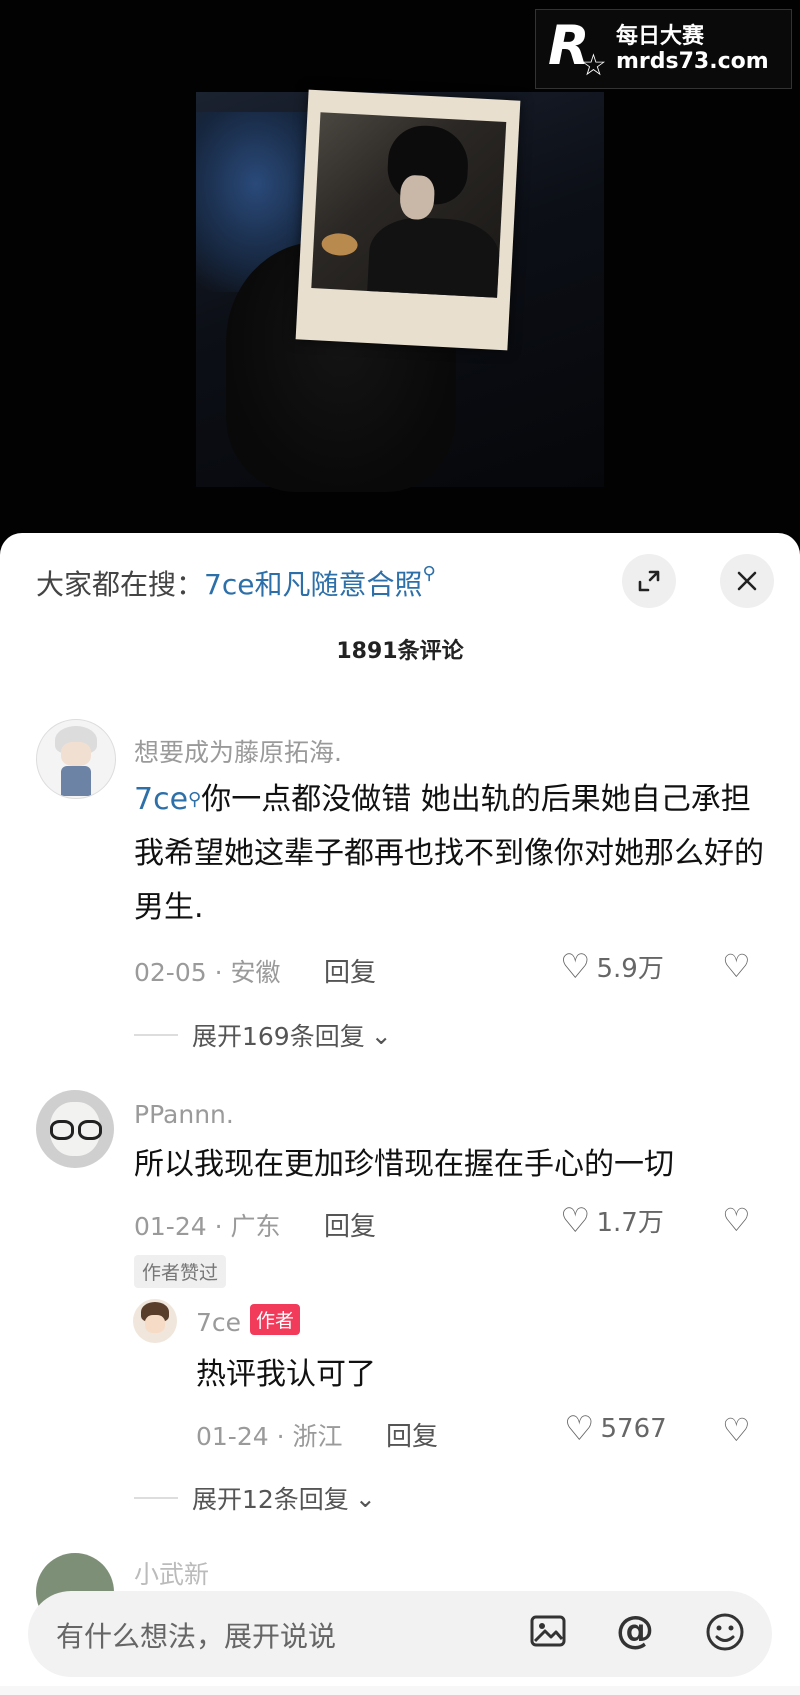  I want to click on comment-meta: 02-05 · 安徽, so click(207, 972).